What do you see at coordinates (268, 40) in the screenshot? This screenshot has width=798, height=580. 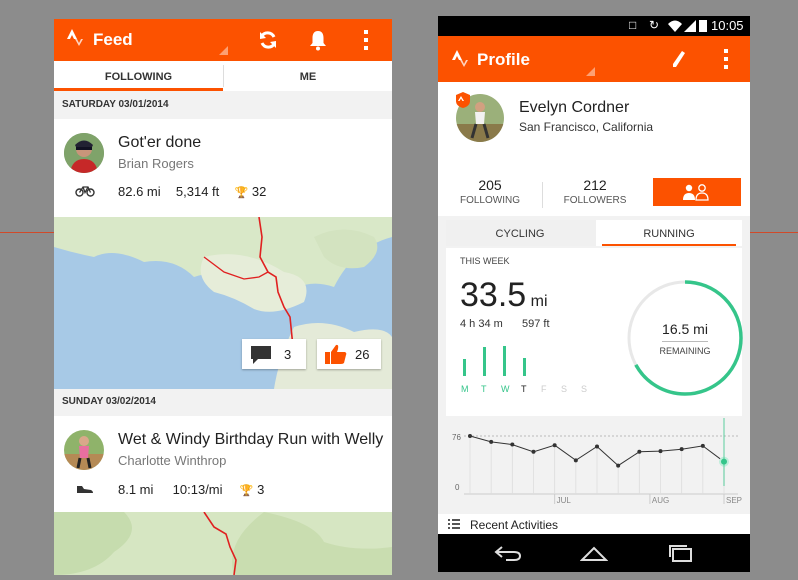 I see `refresh-icon` at bounding box center [268, 40].